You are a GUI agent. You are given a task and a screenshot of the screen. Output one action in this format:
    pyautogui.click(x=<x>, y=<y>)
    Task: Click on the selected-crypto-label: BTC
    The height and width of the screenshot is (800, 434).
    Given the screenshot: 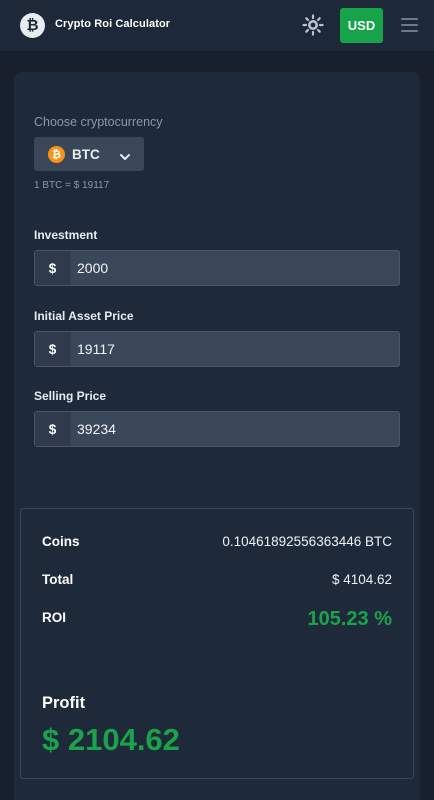 What is the action you would take?
    pyautogui.click(x=86, y=154)
    